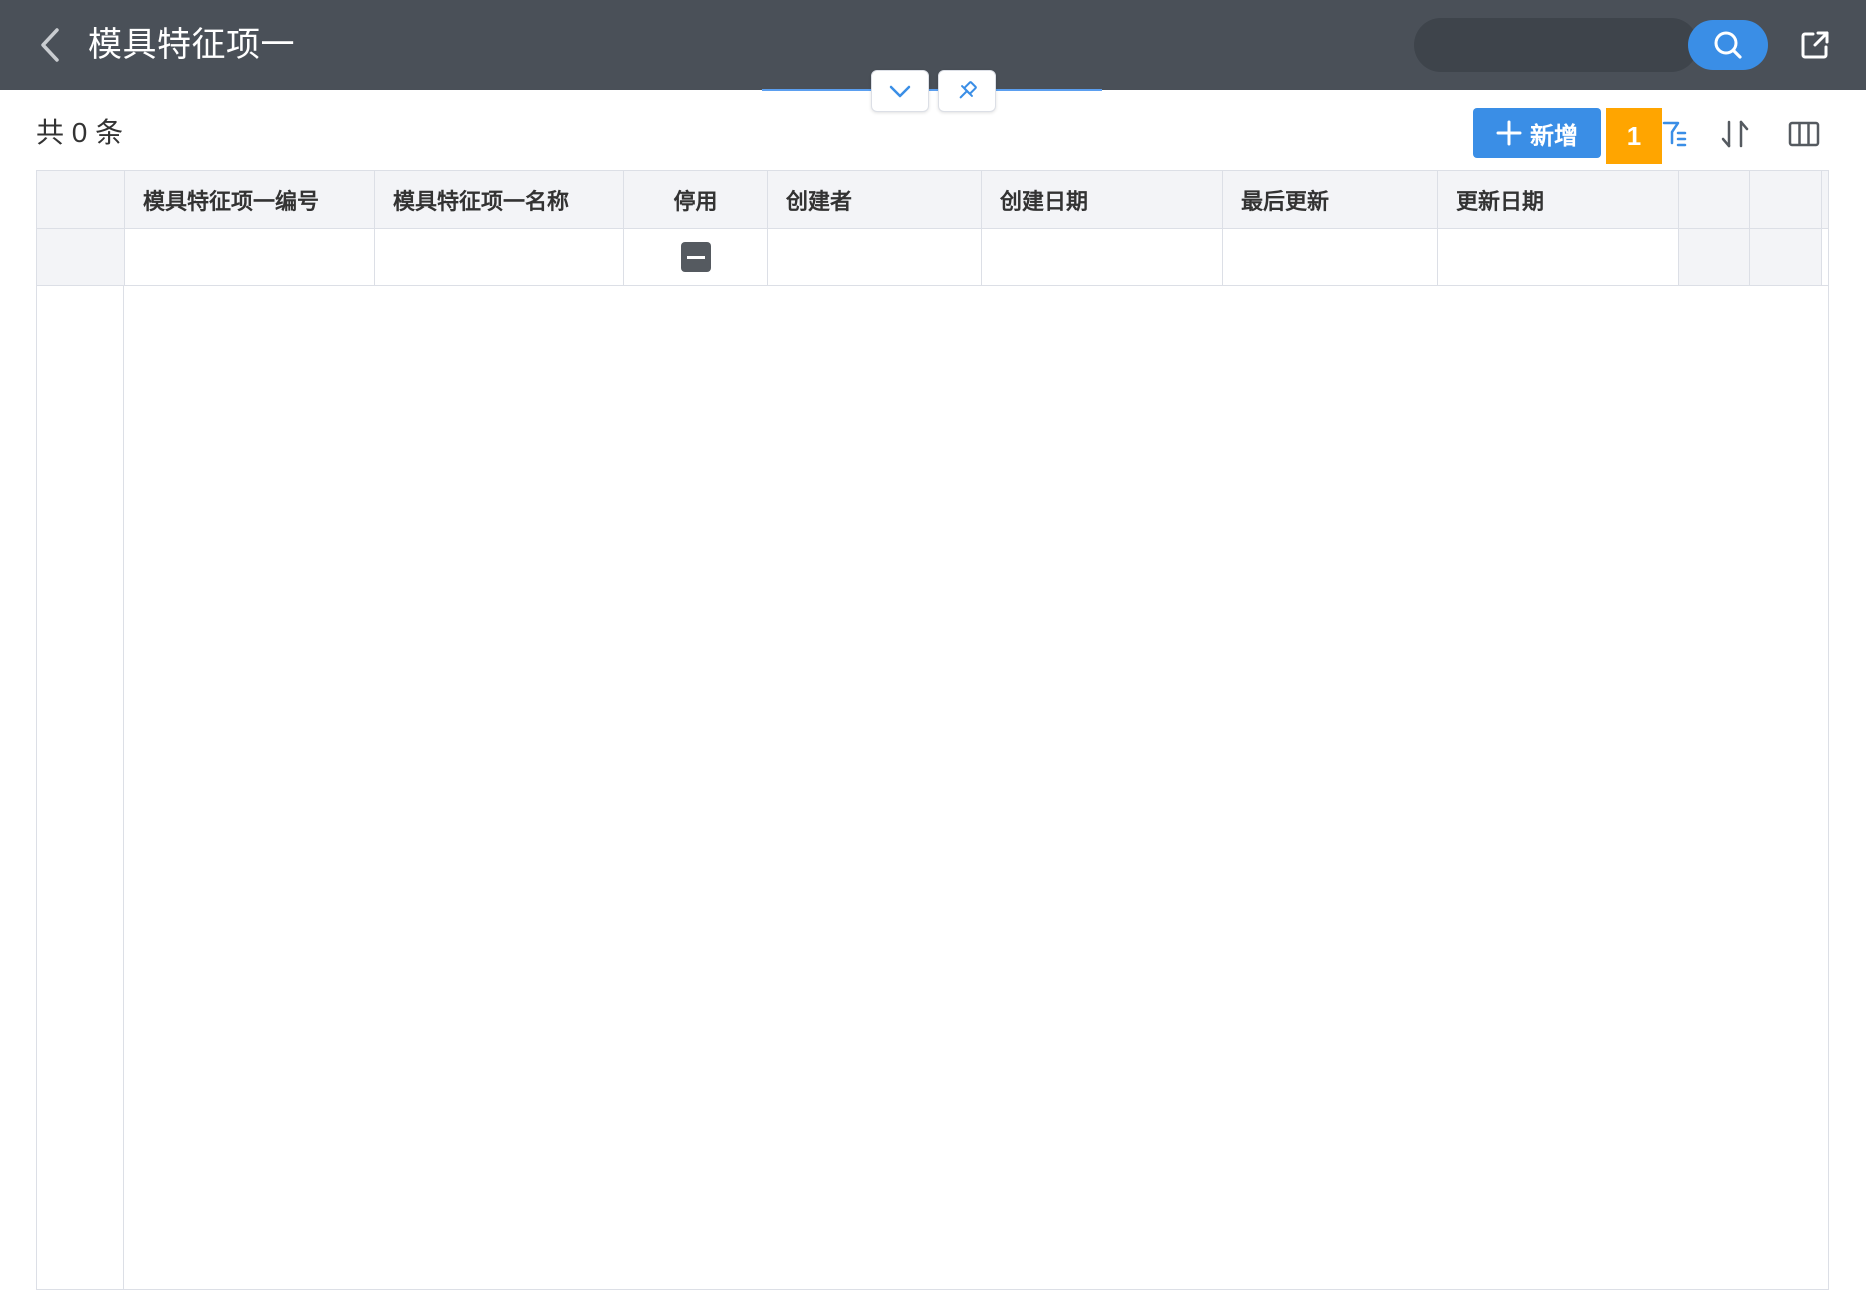 The image size is (1866, 1308). I want to click on select-all-cell, so click(81, 199).